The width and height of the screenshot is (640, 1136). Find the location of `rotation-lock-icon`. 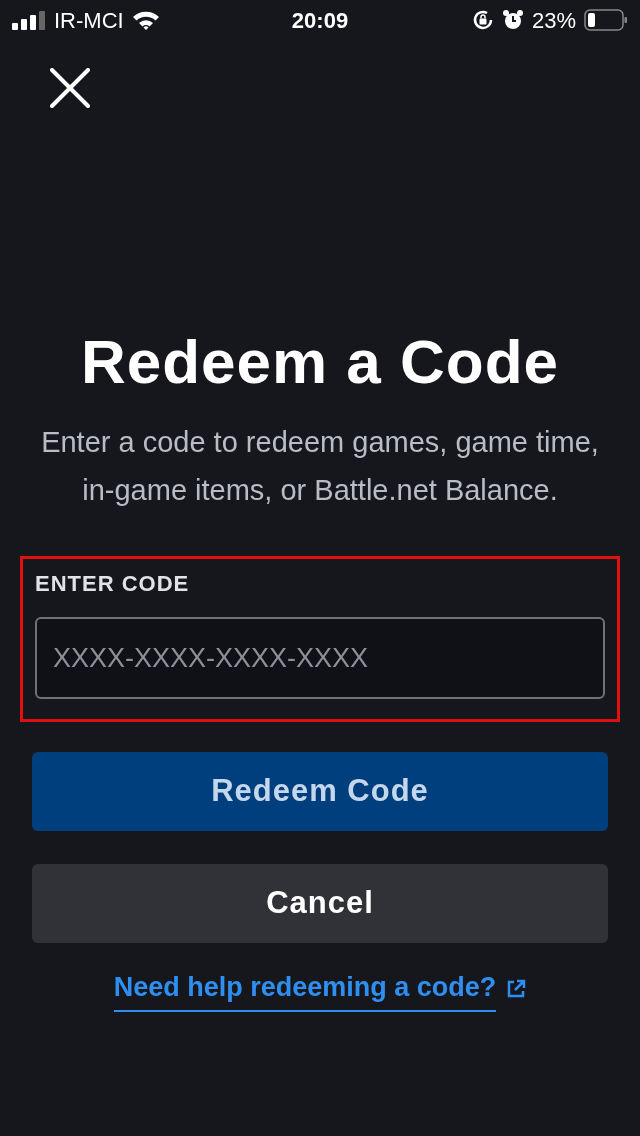

rotation-lock-icon is located at coordinates (482, 20).